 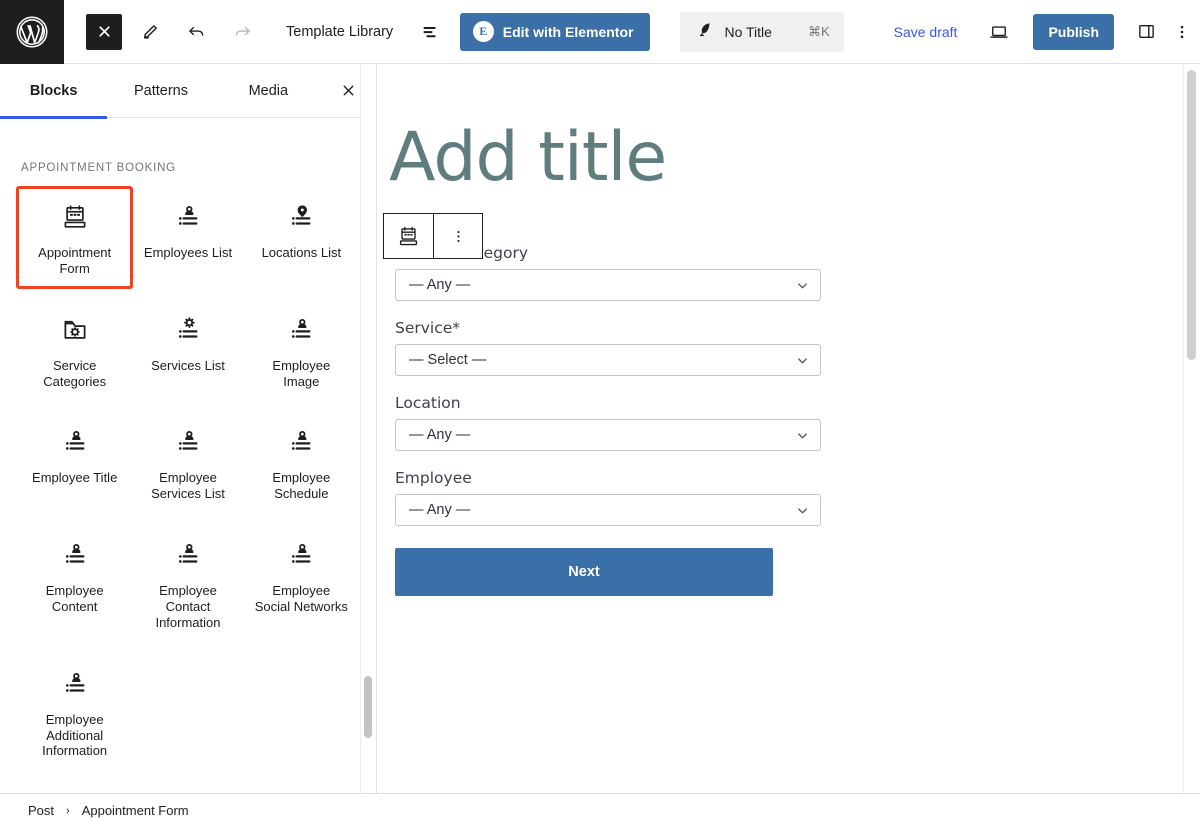 I want to click on redo-arrow-icon, so click(x=242, y=32).